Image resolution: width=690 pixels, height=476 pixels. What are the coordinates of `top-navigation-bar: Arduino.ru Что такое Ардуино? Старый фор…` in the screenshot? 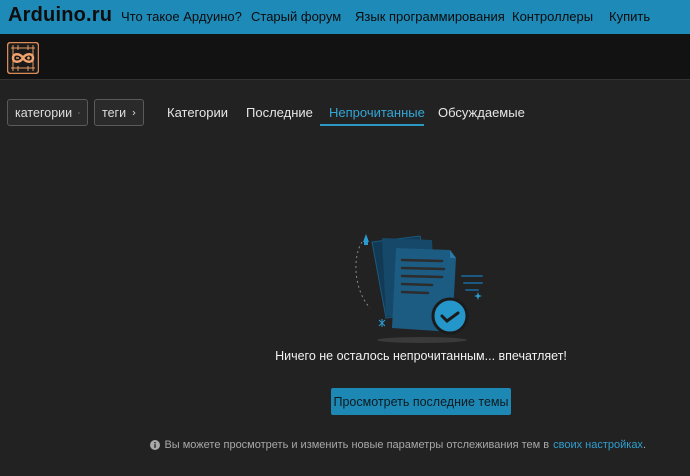 It's located at (345, 17).